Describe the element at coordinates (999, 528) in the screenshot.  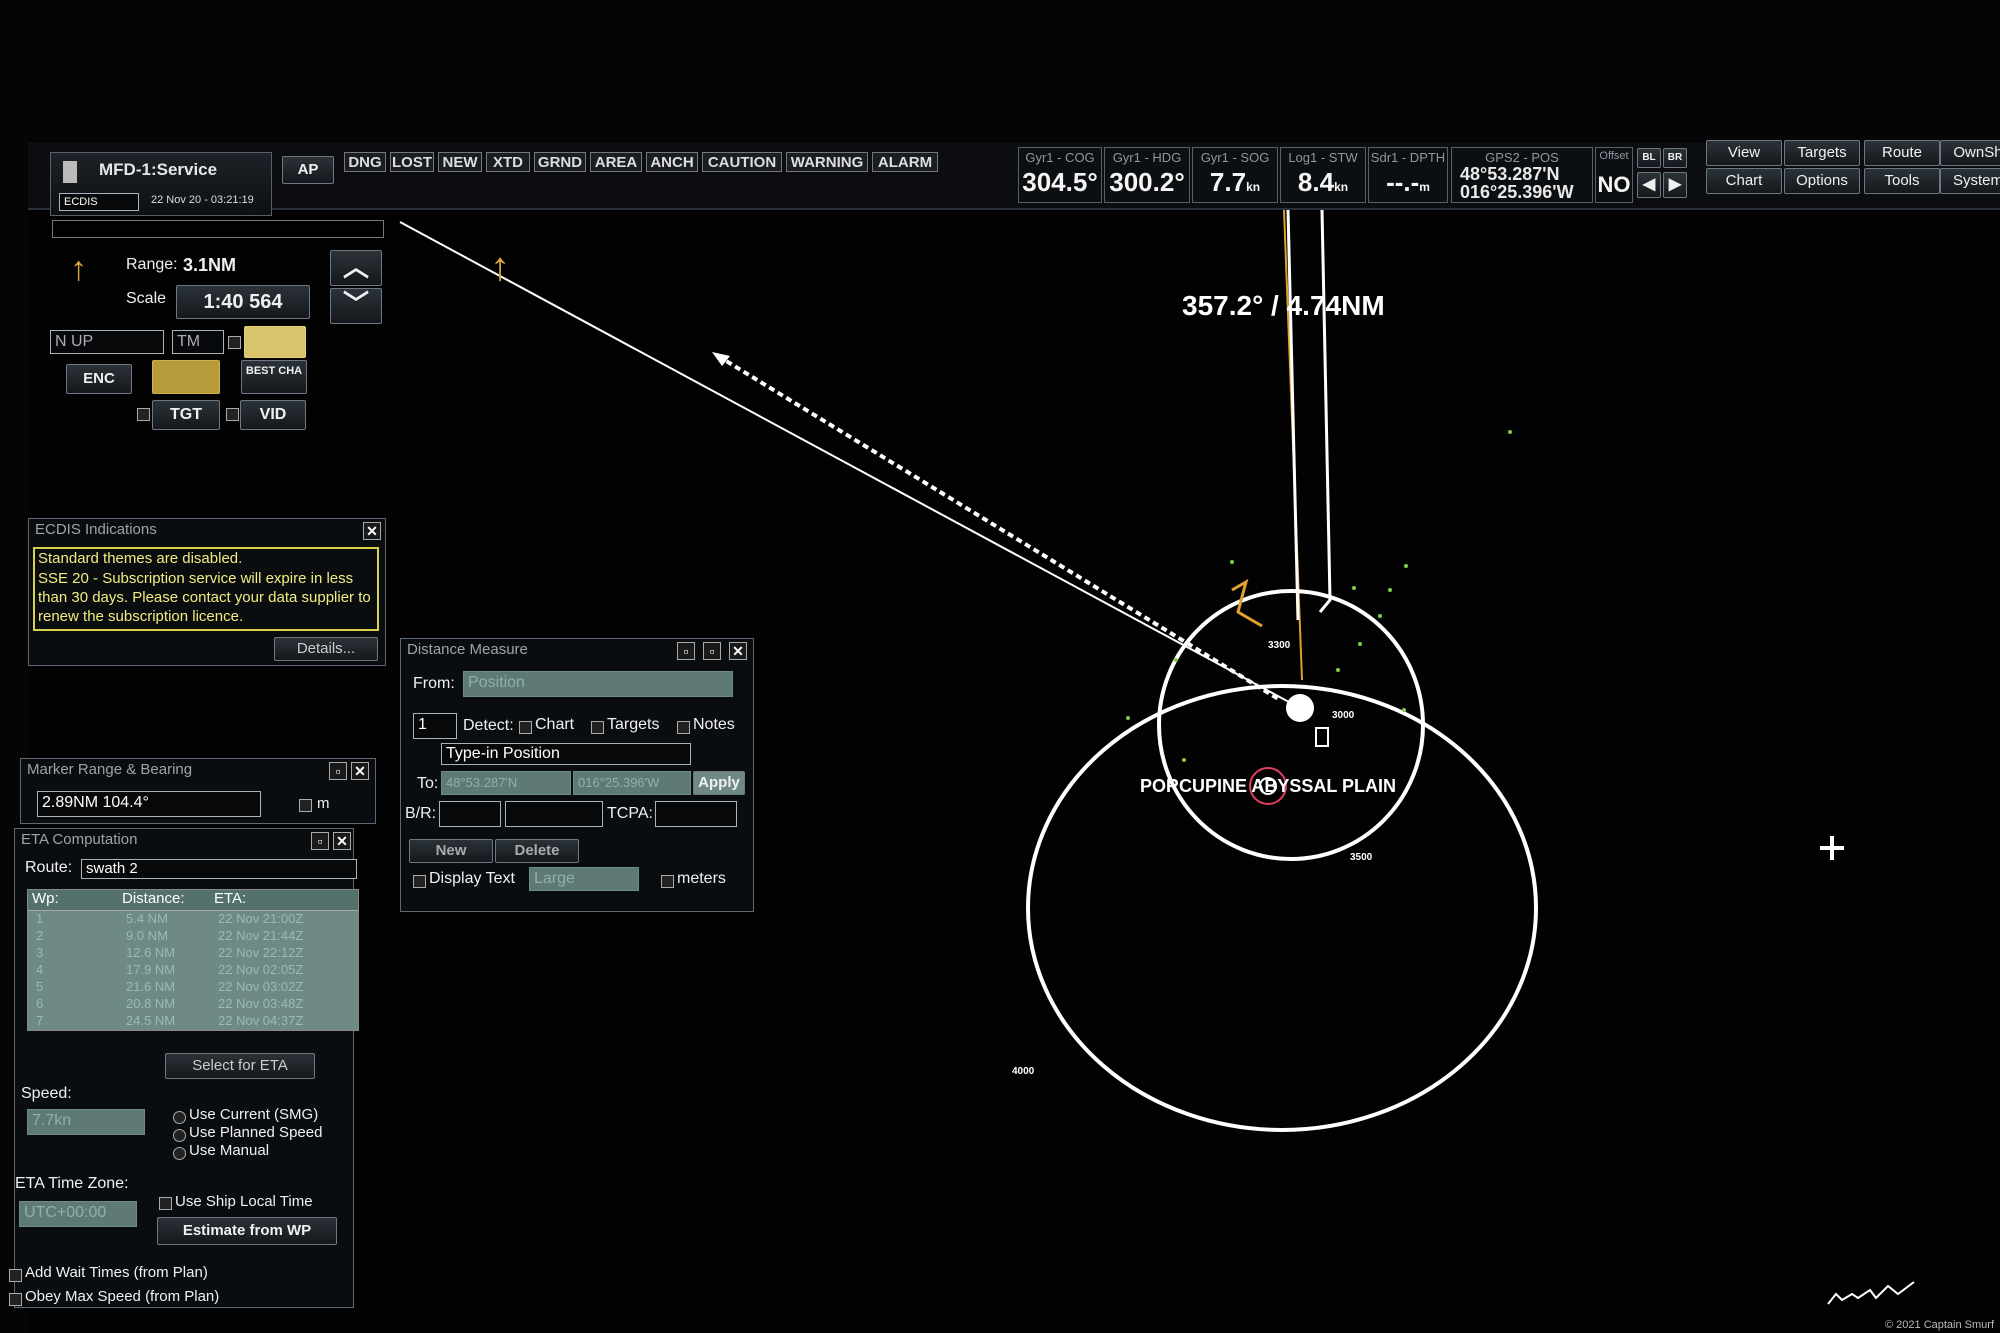
I see `ship-track` at that location.